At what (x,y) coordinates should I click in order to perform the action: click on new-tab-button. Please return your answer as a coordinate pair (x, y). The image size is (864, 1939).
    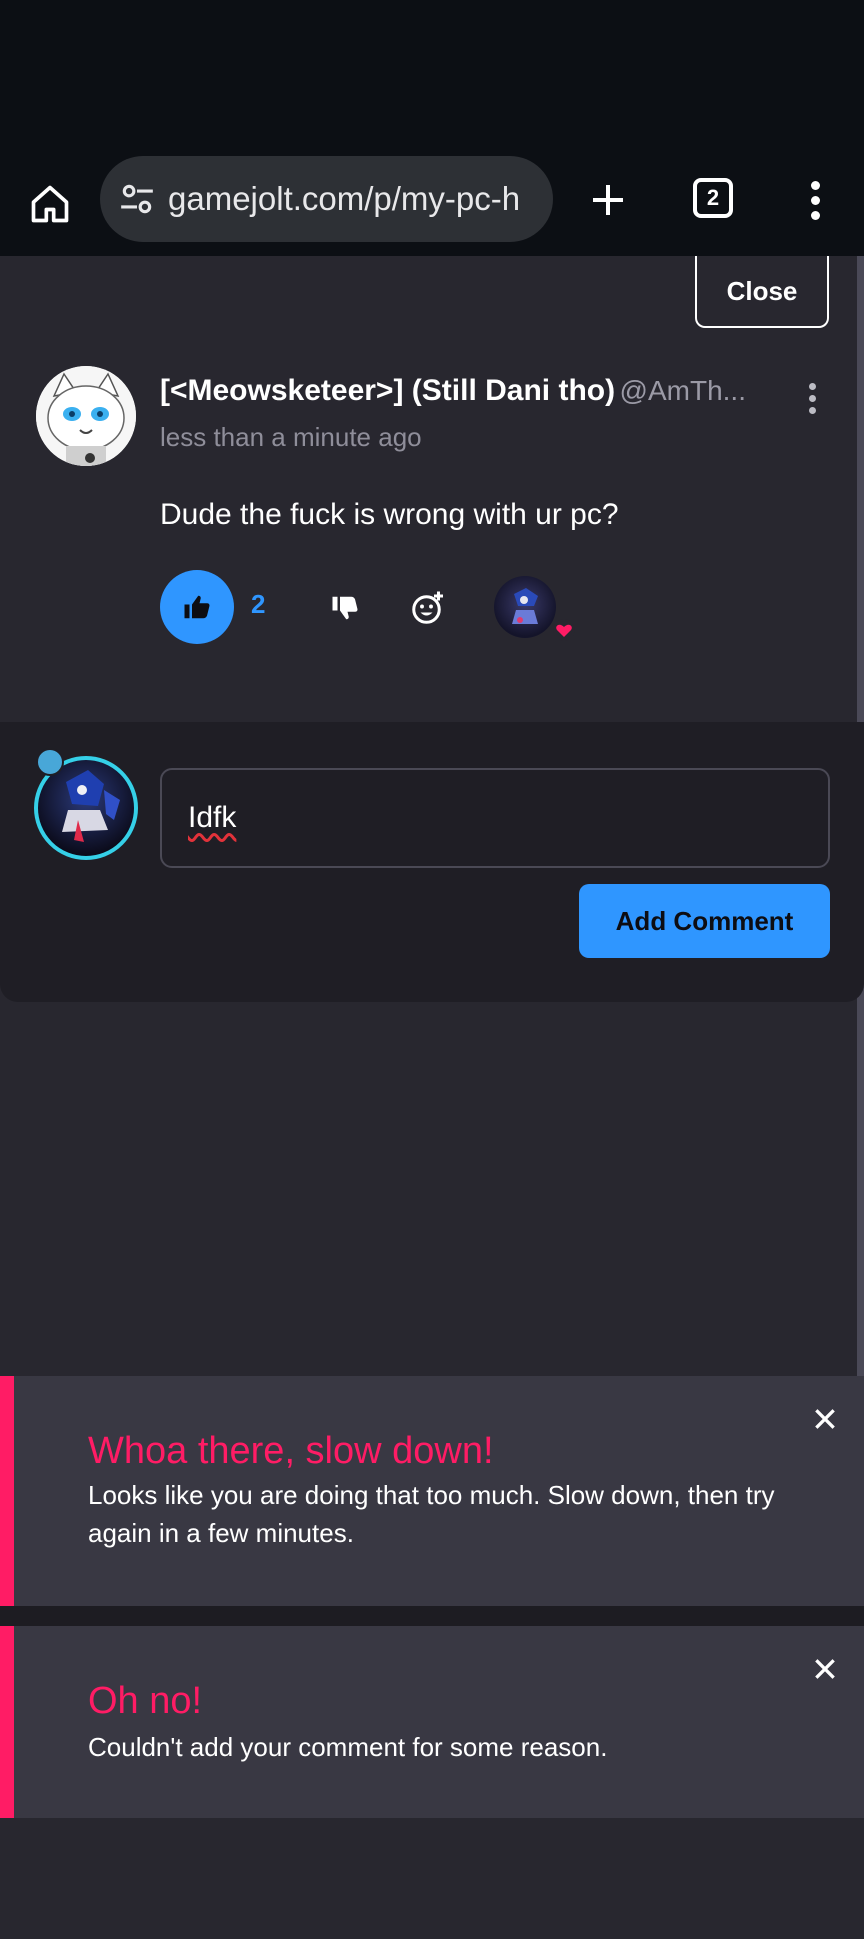
    Looking at the image, I should click on (608, 200).